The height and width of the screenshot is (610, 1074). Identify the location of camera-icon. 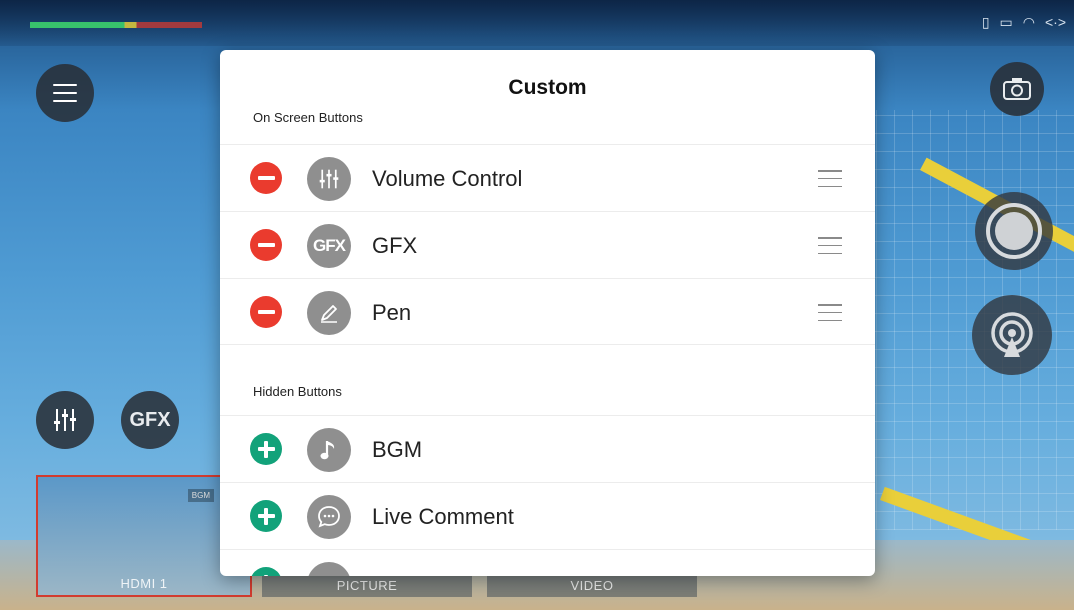
(1017, 89).